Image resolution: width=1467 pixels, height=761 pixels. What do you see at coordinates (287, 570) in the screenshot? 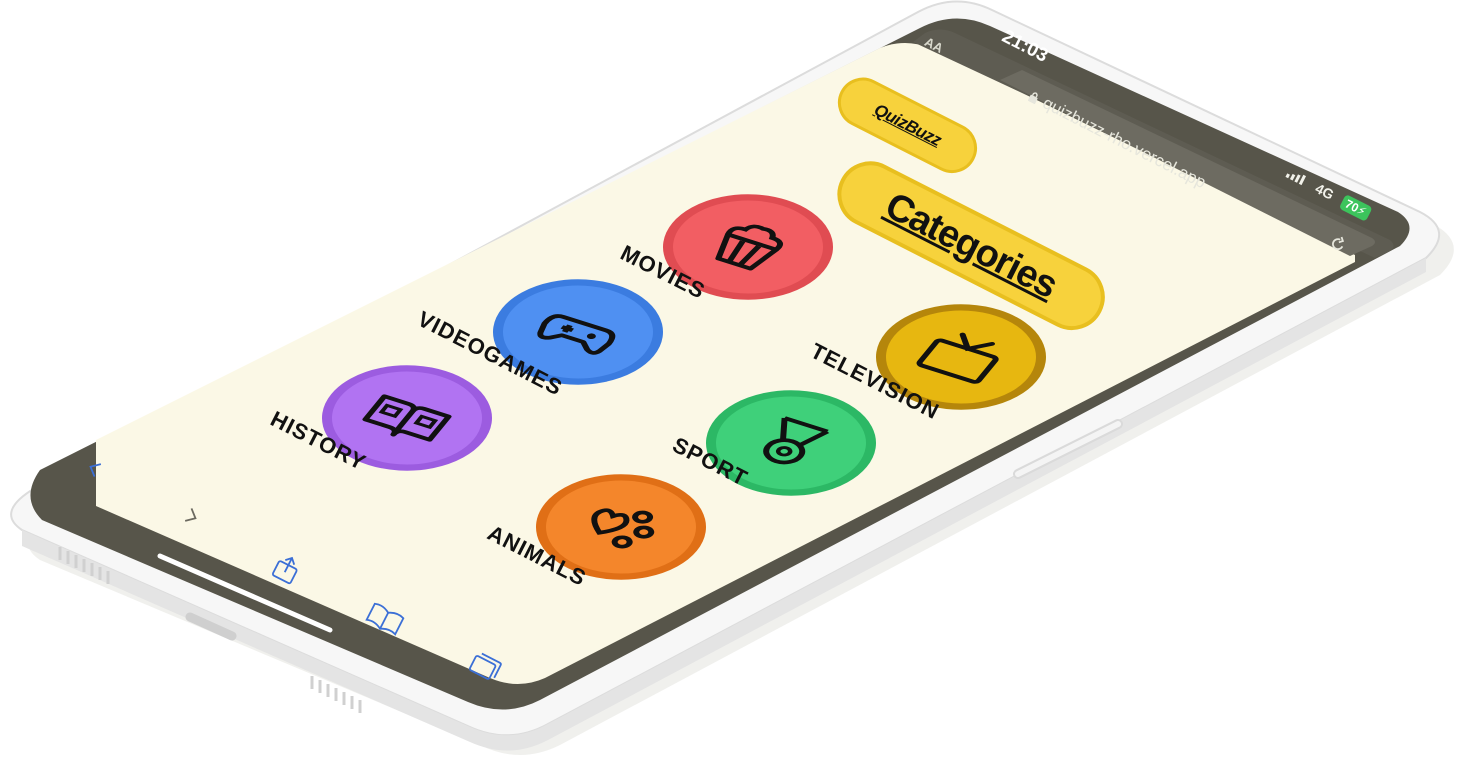
I see `share-icon` at bounding box center [287, 570].